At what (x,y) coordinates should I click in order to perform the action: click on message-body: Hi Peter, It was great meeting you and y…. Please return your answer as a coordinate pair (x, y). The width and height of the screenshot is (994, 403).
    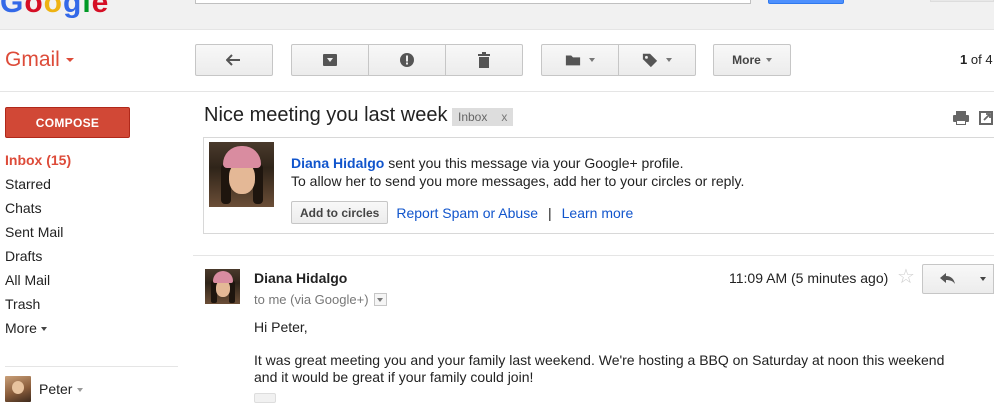
    Looking at the image, I should click on (599, 352).